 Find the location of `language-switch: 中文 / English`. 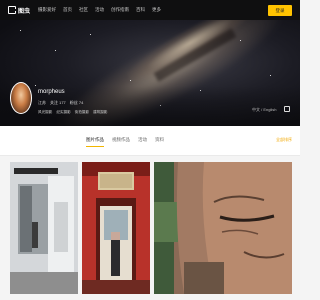

language-switch: 中文 / English is located at coordinates (264, 110).